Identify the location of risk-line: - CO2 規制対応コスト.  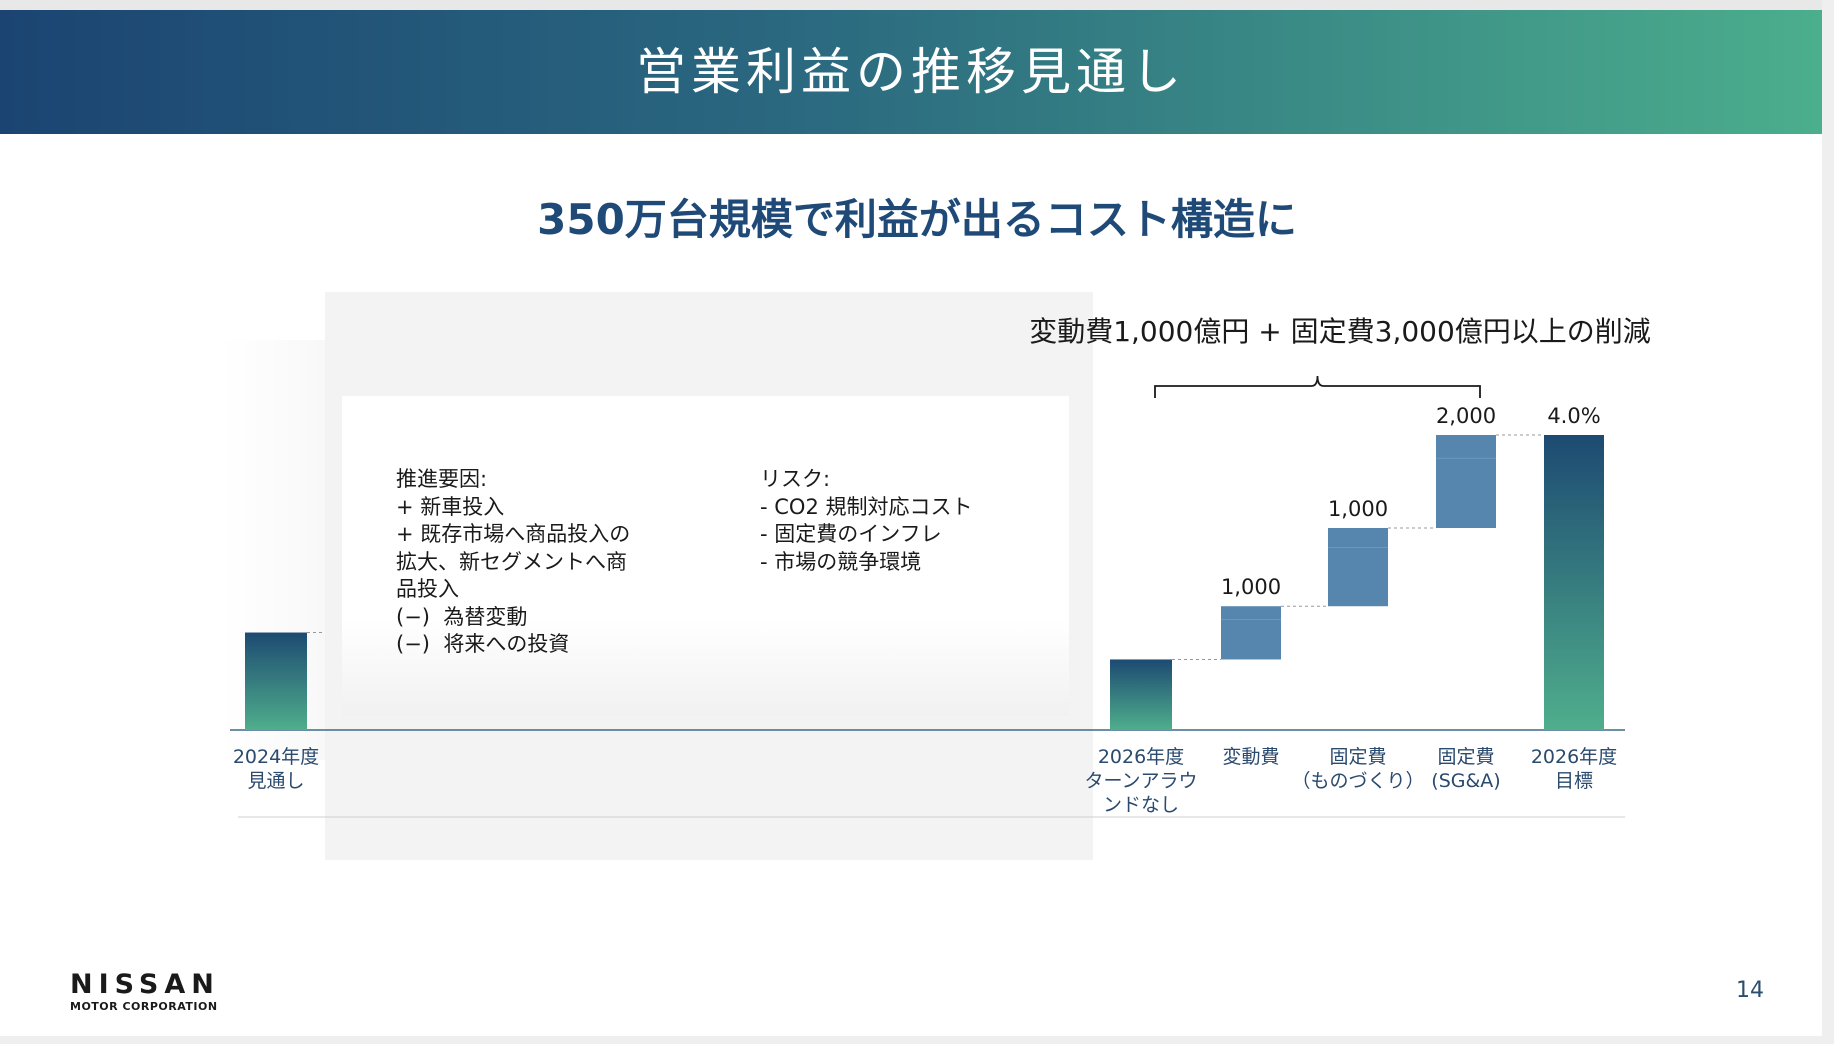
(866, 506).